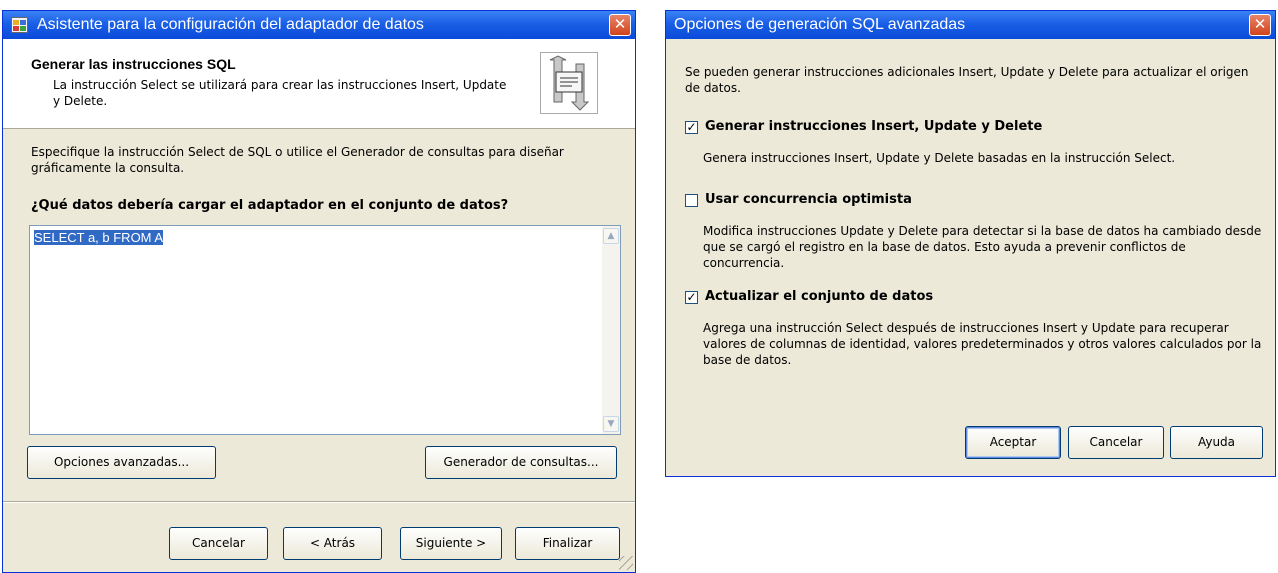 This screenshot has height=573, width=1278. What do you see at coordinates (691, 127) in the screenshot?
I see `generate-statements-checkbox: ✓` at bounding box center [691, 127].